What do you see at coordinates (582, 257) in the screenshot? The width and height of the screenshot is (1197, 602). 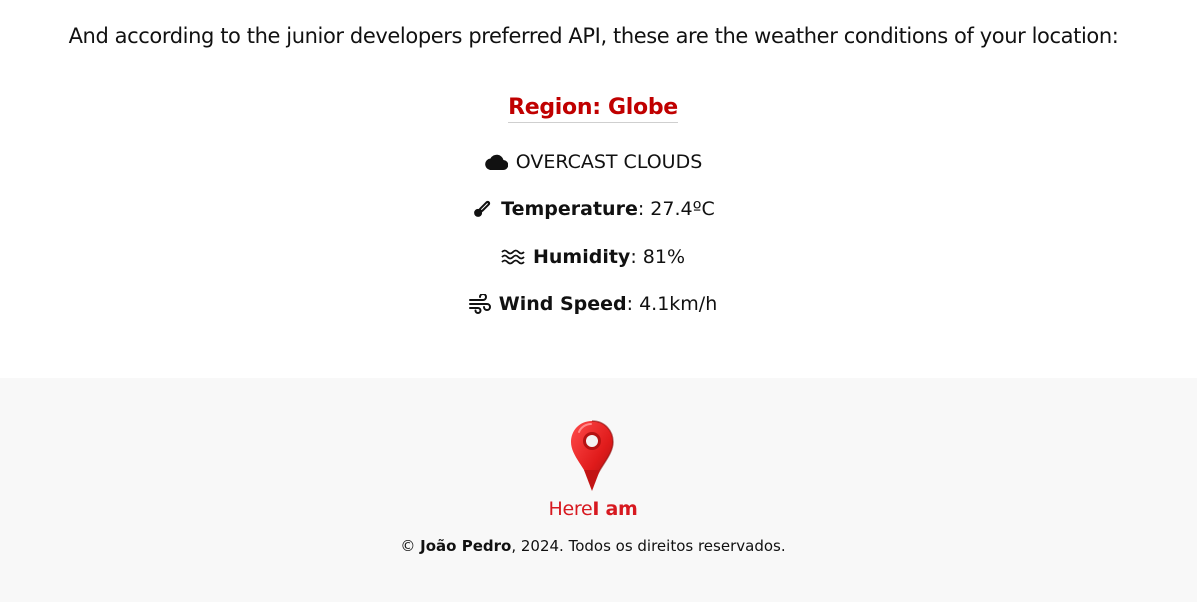 I see `humidity-label: Humidity` at bounding box center [582, 257].